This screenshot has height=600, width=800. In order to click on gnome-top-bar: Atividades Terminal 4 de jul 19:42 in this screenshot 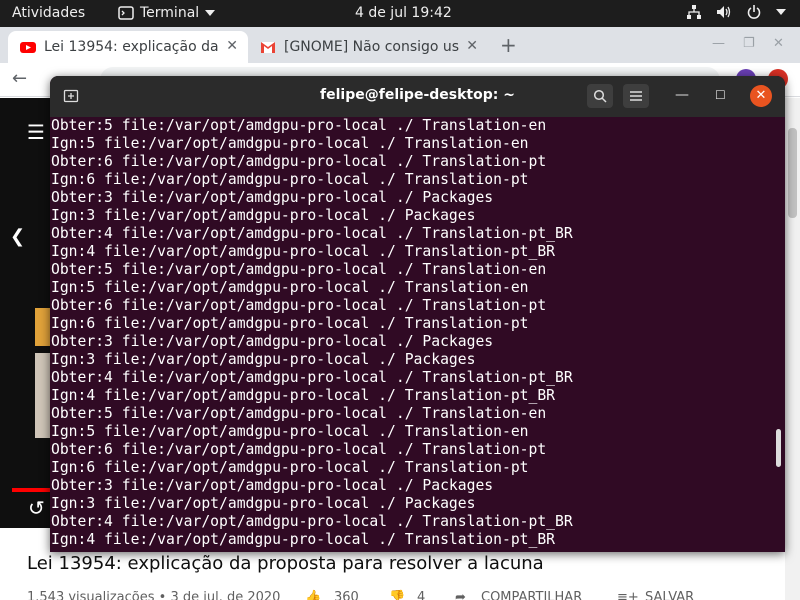, I will do `click(400, 13)`.